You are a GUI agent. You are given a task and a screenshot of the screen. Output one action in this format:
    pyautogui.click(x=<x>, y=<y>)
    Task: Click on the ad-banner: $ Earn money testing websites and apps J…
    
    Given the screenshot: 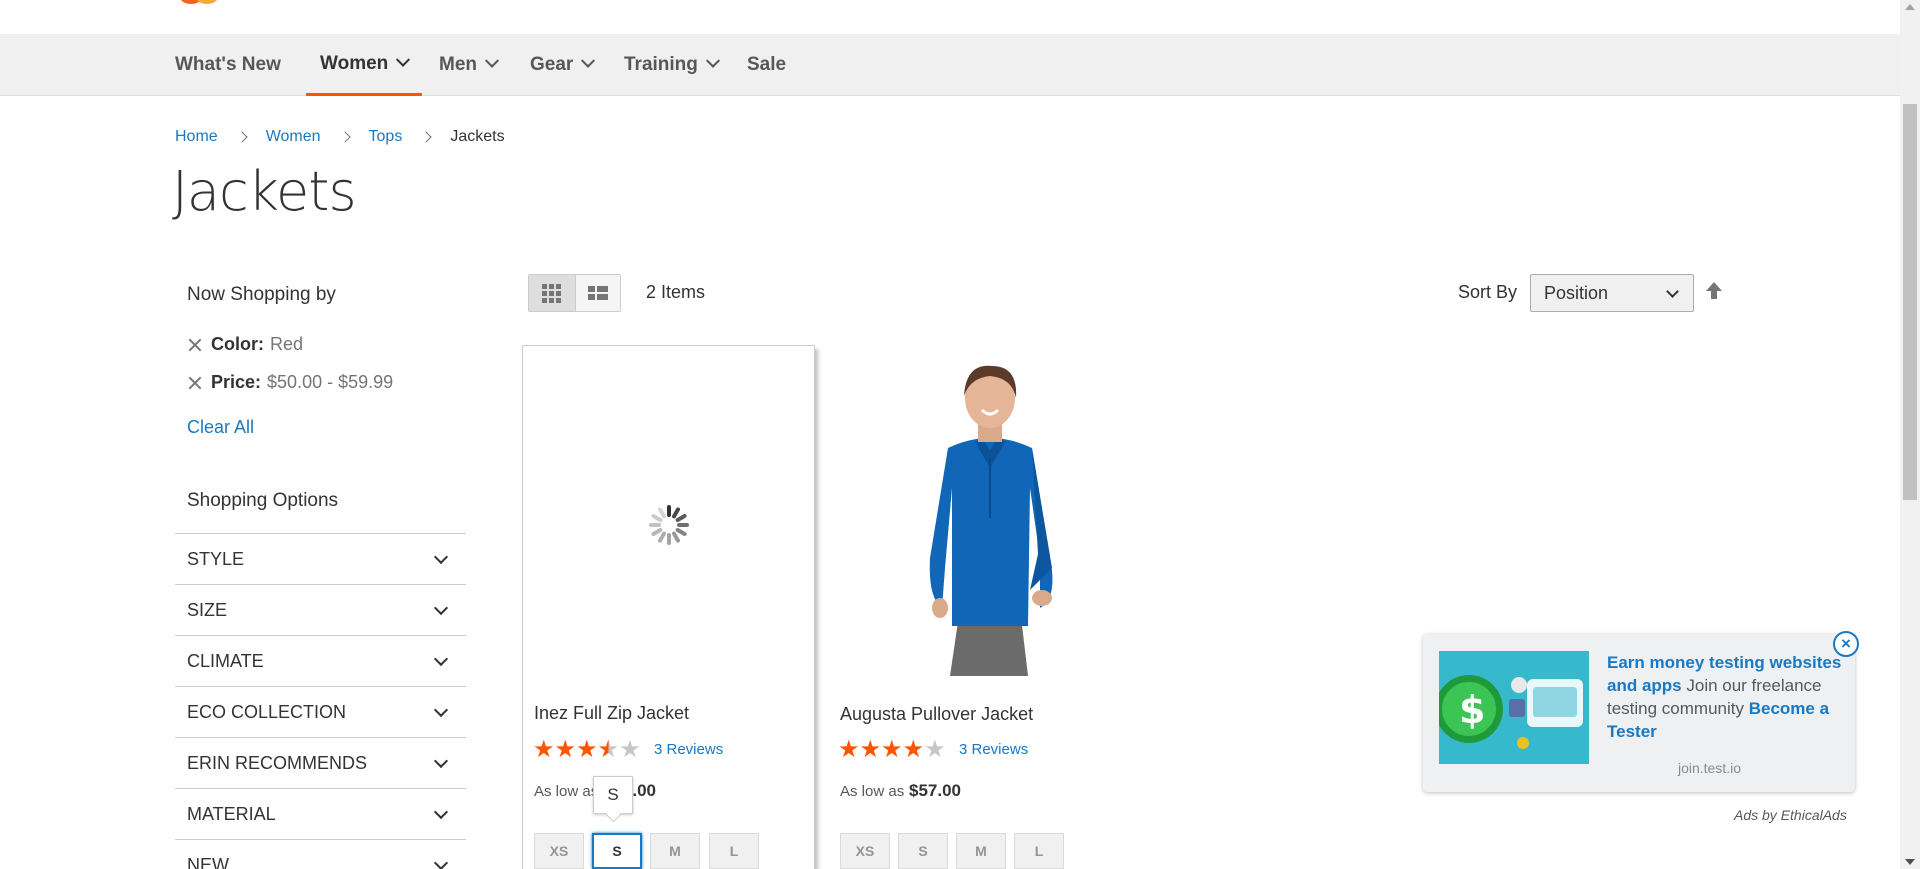 What is the action you would take?
    pyautogui.click(x=1639, y=713)
    